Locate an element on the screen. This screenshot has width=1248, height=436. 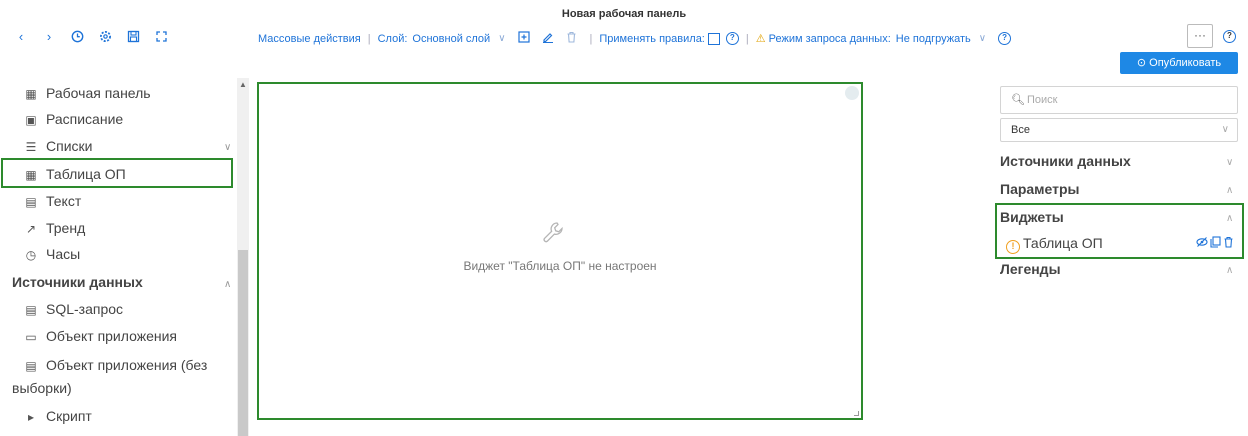
scrollbar: ▲ is located at coordinates (243, 257).